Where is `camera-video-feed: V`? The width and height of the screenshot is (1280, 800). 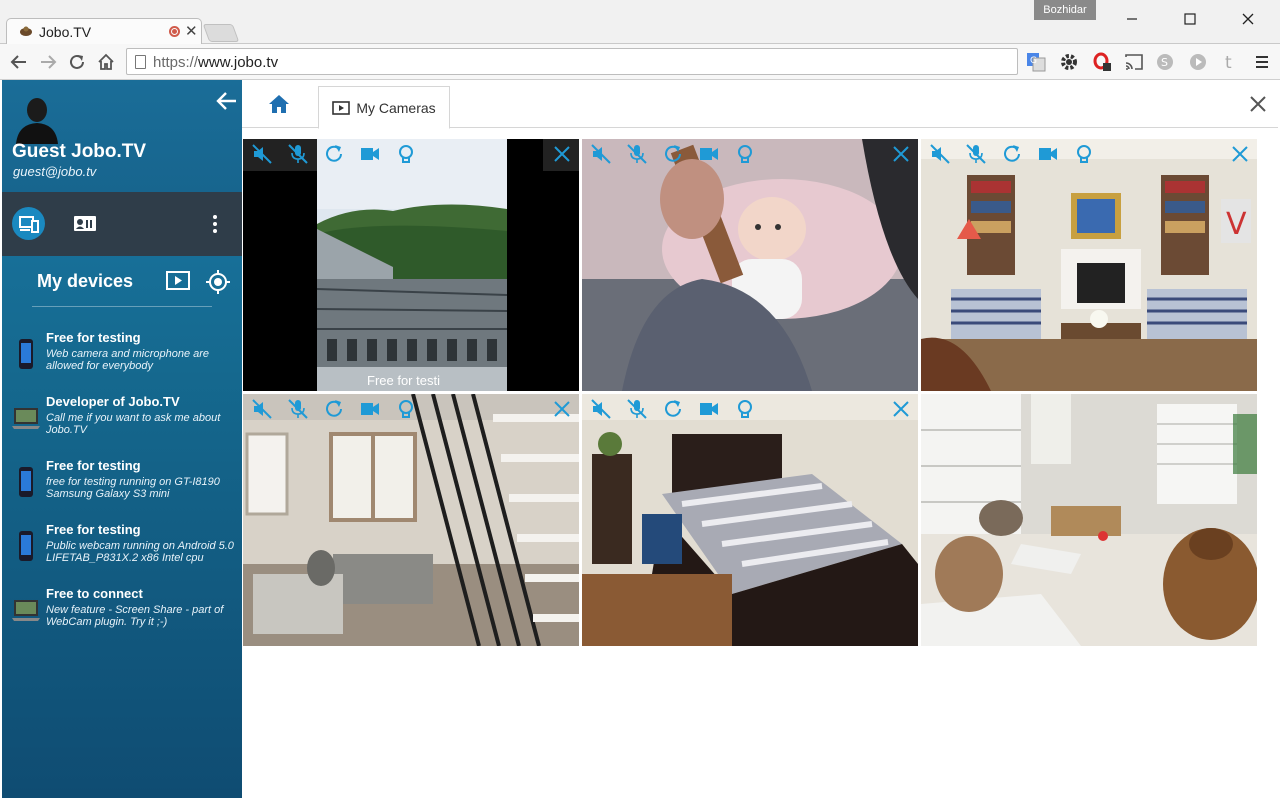 camera-video-feed: V is located at coordinates (1089, 265).